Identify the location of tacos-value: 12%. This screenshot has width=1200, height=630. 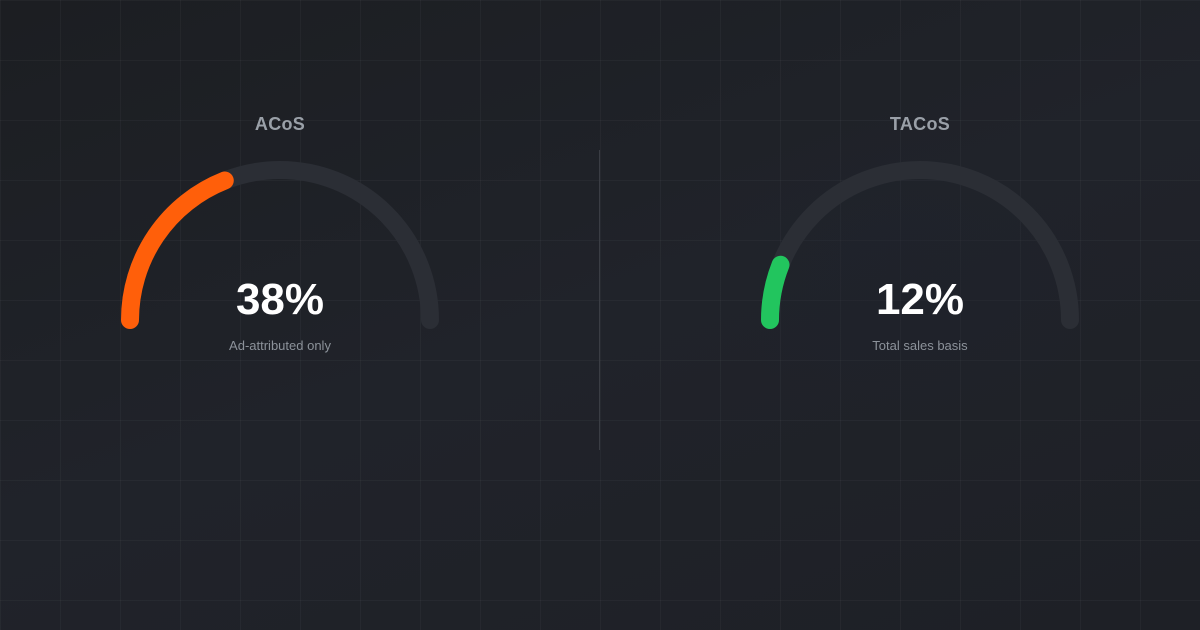
(920, 299).